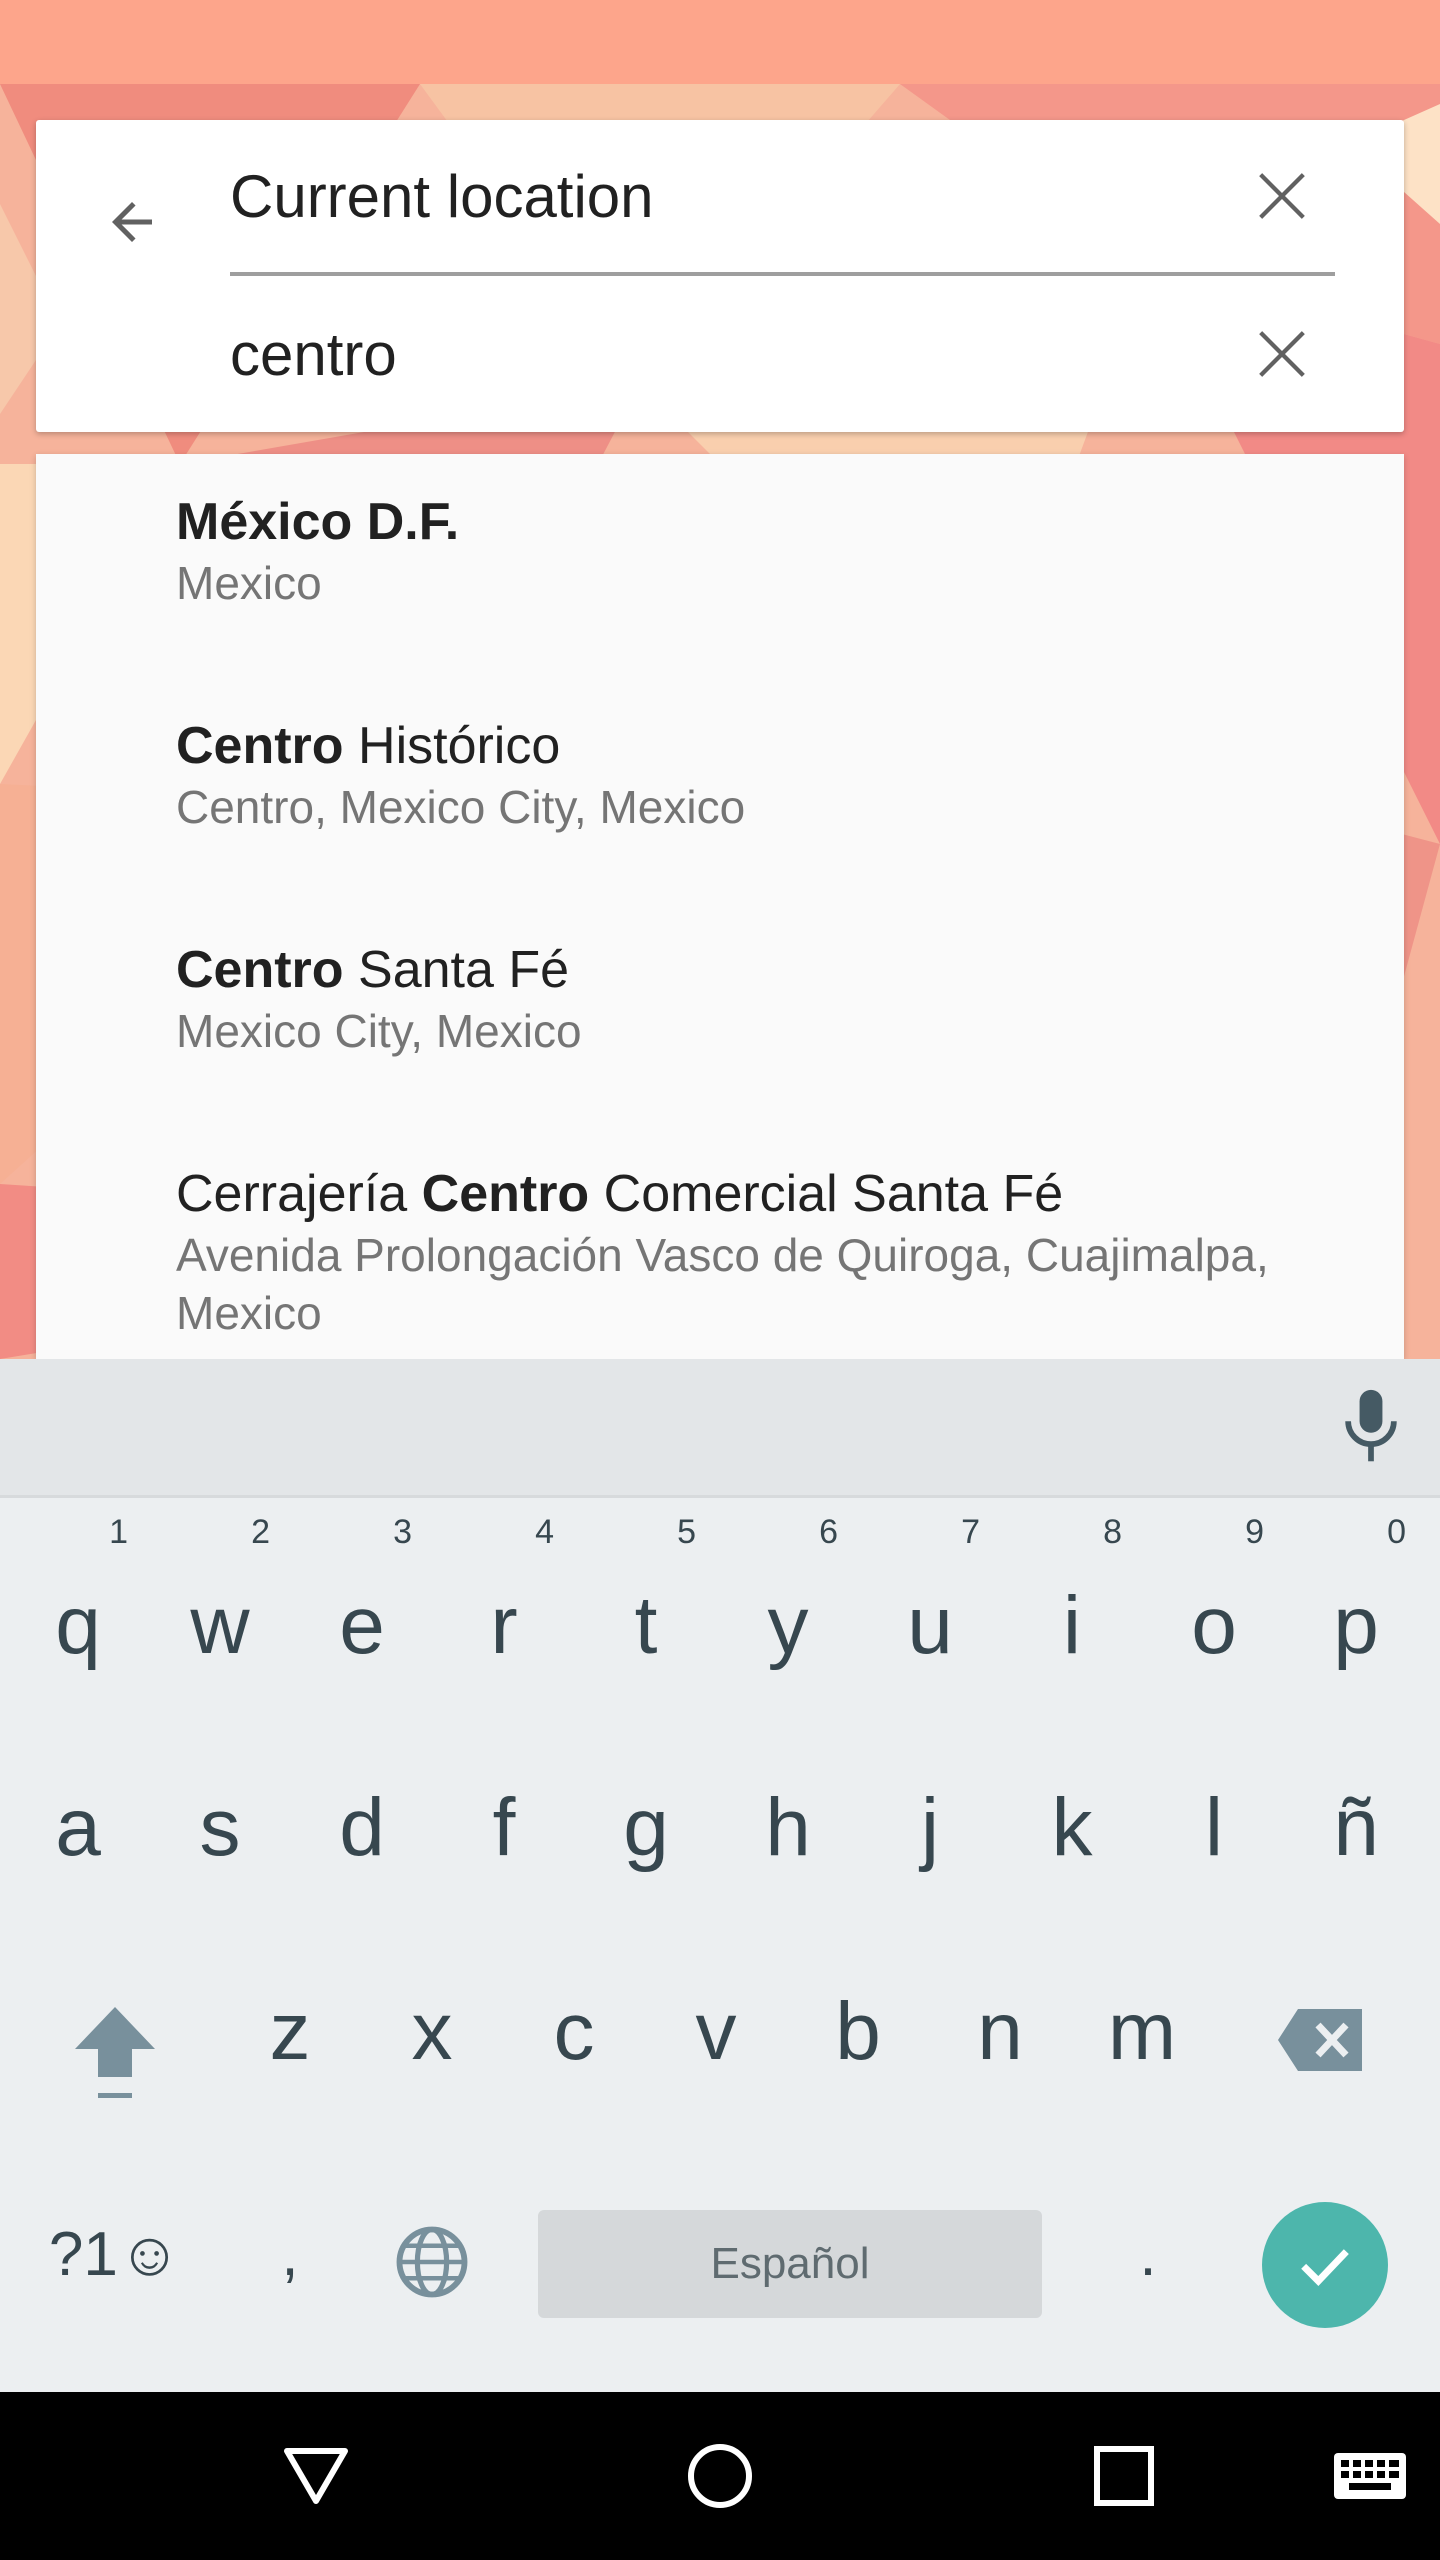  I want to click on key-label: u, so click(930, 1625).